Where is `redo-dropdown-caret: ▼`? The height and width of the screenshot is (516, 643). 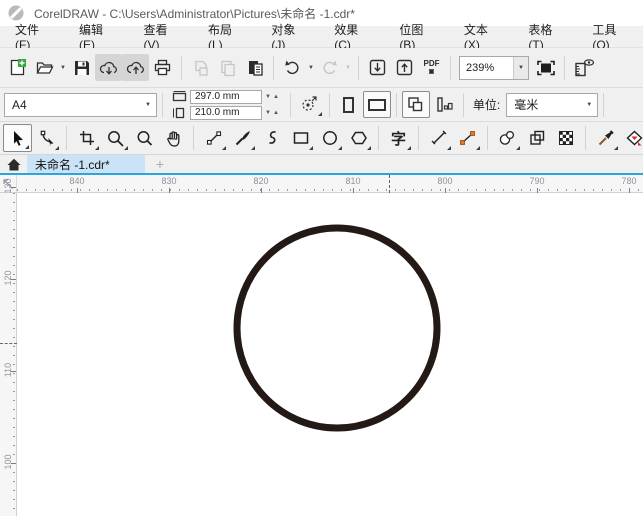 redo-dropdown-caret: ▼ is located at coordinates (348, 68).